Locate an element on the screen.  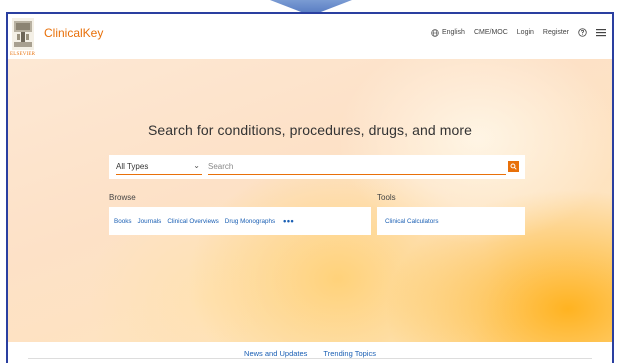
search-input is located at coordinates (357, 167).